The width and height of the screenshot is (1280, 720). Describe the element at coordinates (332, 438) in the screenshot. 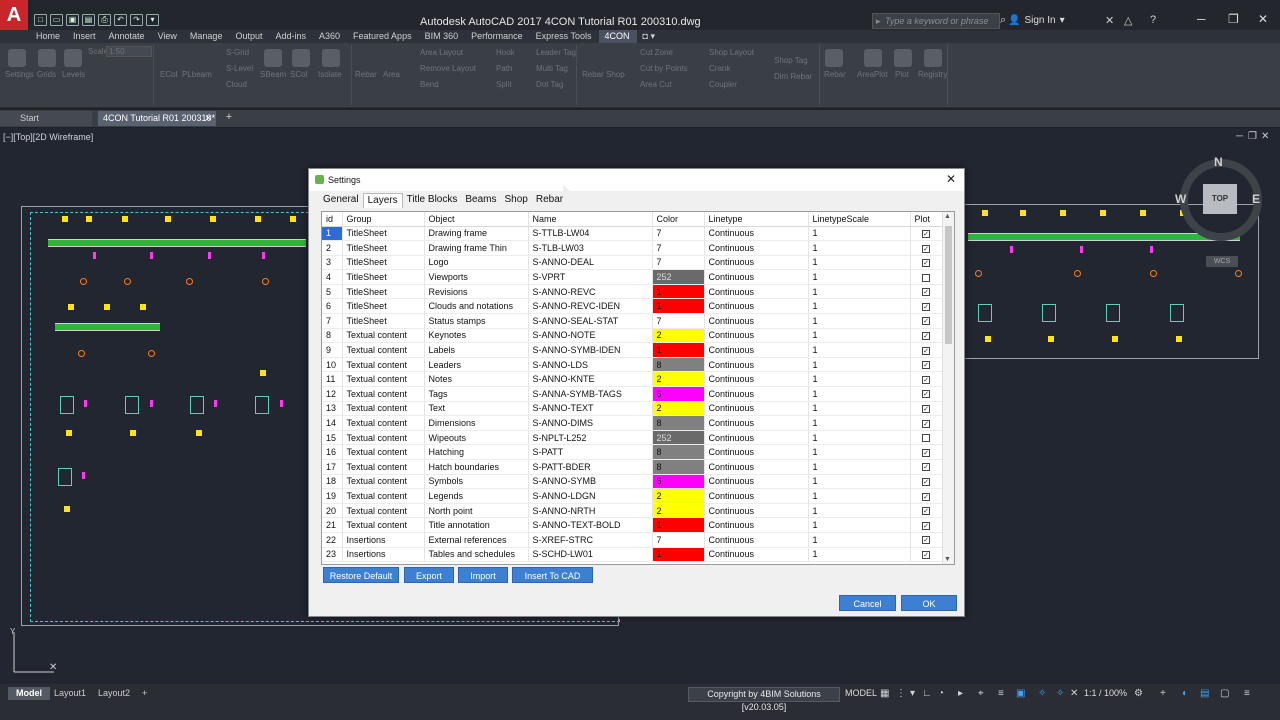

I see `cell-id: 15` at that location.